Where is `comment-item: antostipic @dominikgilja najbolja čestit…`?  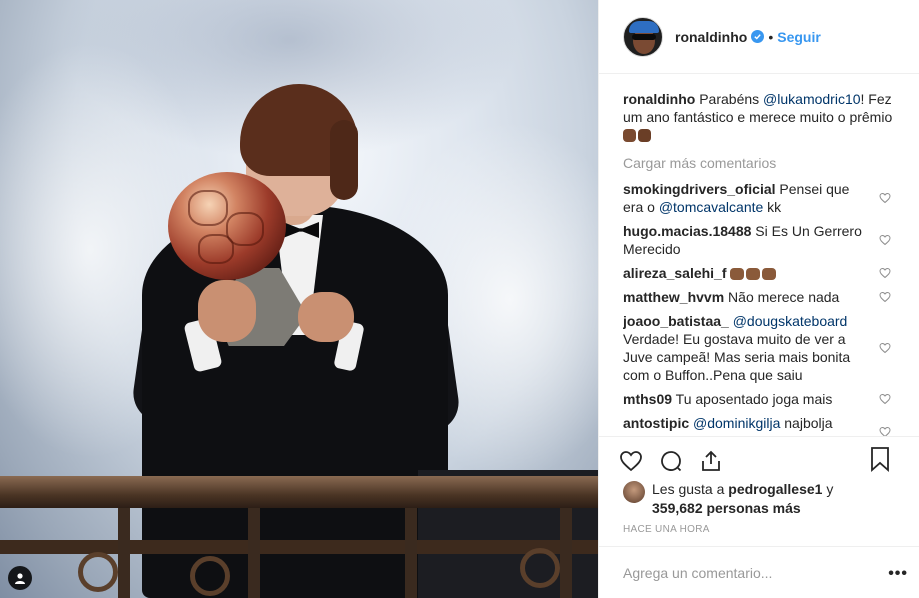
comment-item: antostipic @dominikgilja najbolja čestit… is located at coordinates (763, 425).